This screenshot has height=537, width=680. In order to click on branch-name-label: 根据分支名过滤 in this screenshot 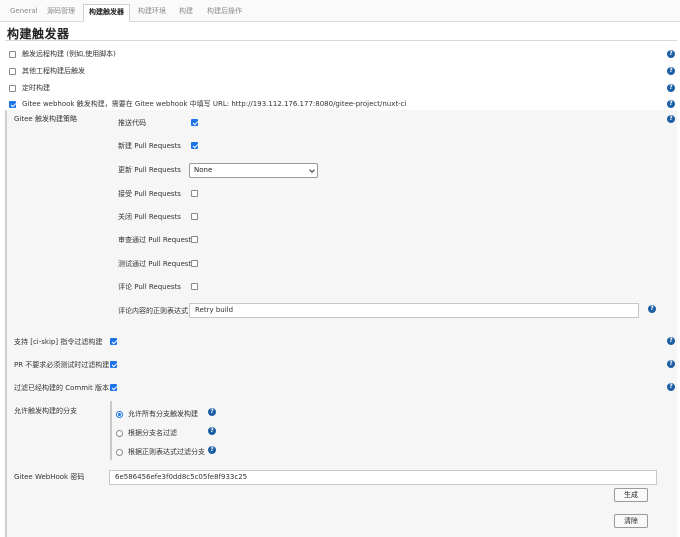, I will do `click(152, 433)`.